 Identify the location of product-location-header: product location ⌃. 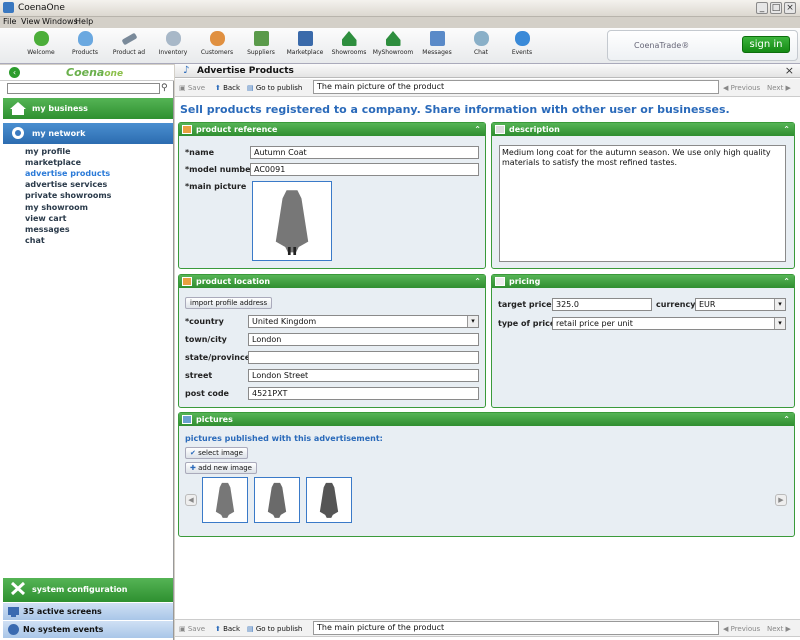
(332, 281).